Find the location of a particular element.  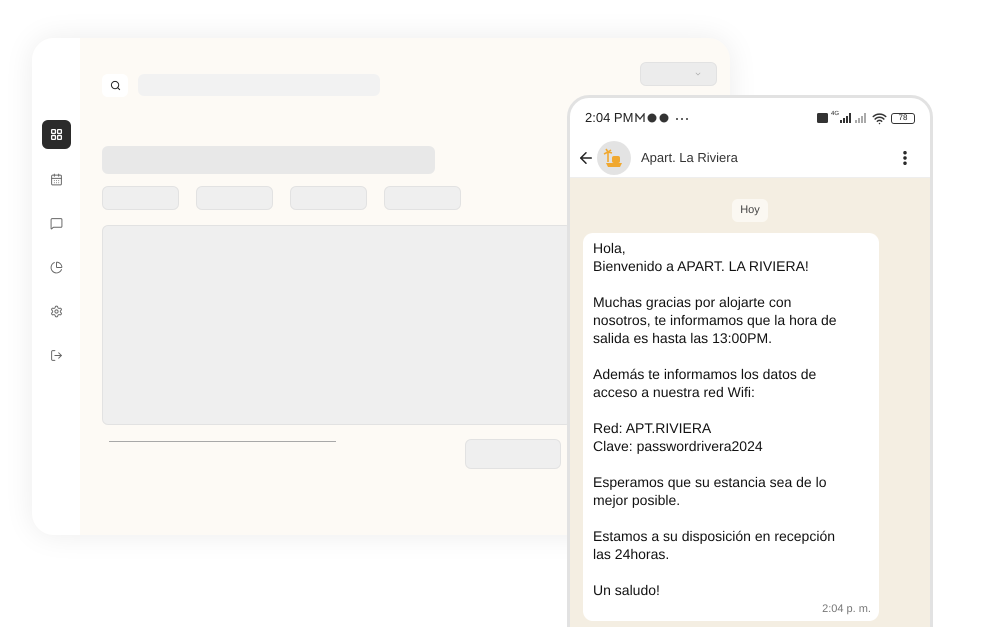

status-time: 2:04 PM is located at coordinates (609, 118).